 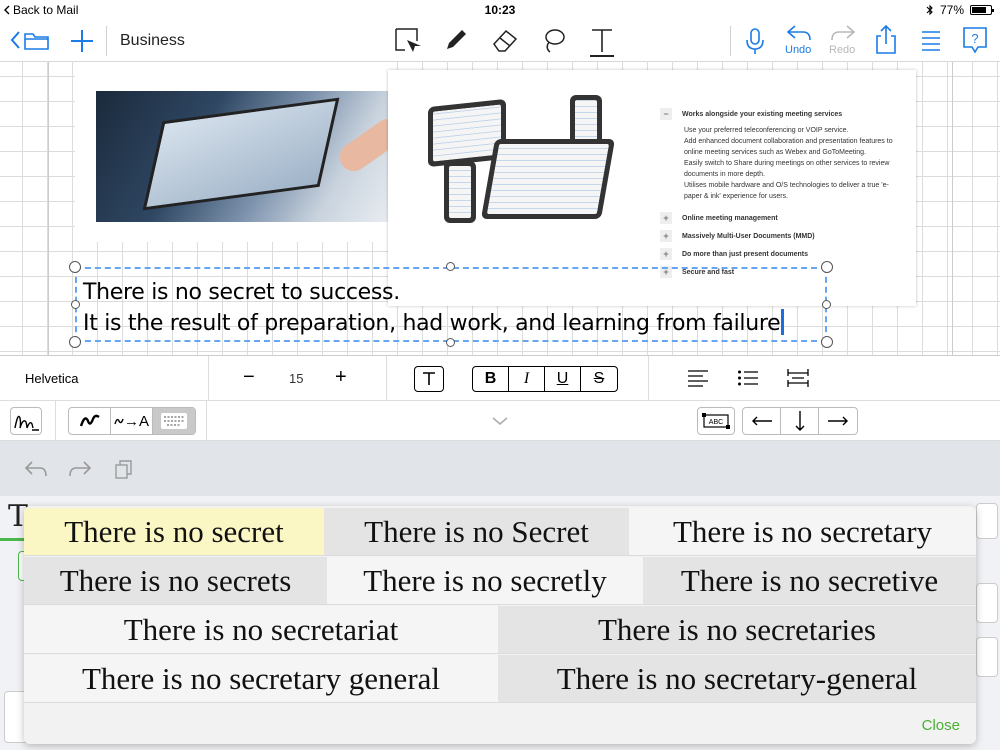 I want to click on resize-handle-top, so click(x=450, y=266).